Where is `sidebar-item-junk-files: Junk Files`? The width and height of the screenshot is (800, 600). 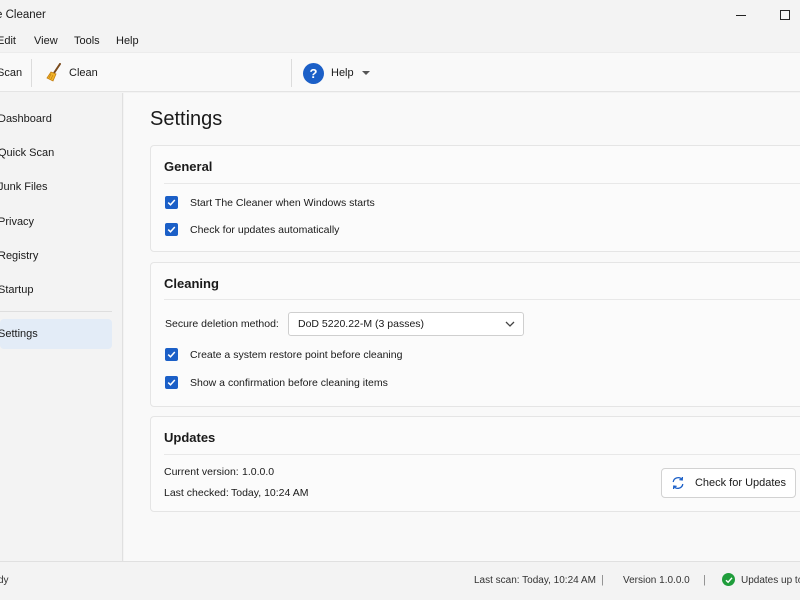
sidebar-item-junk-files: Junk Files is located at coordinates (56, 187).